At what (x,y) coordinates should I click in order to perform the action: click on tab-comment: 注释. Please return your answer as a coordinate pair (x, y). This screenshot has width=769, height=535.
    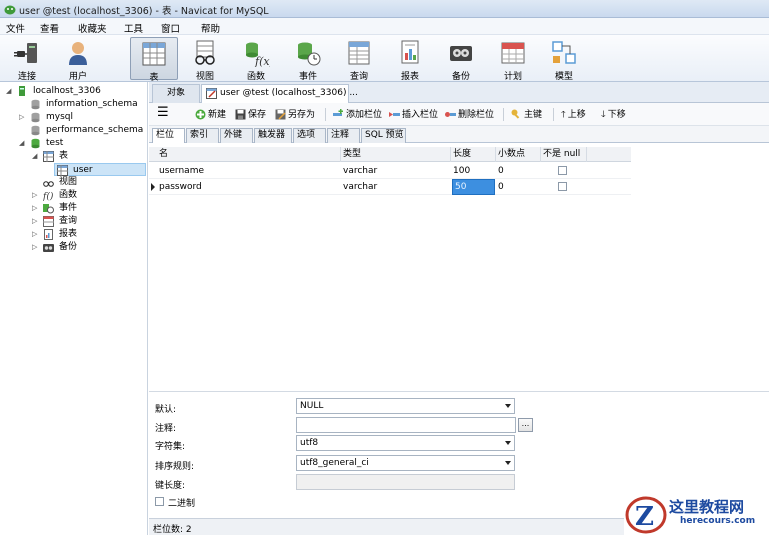
    Looking at the image, I should click on (343, 135).